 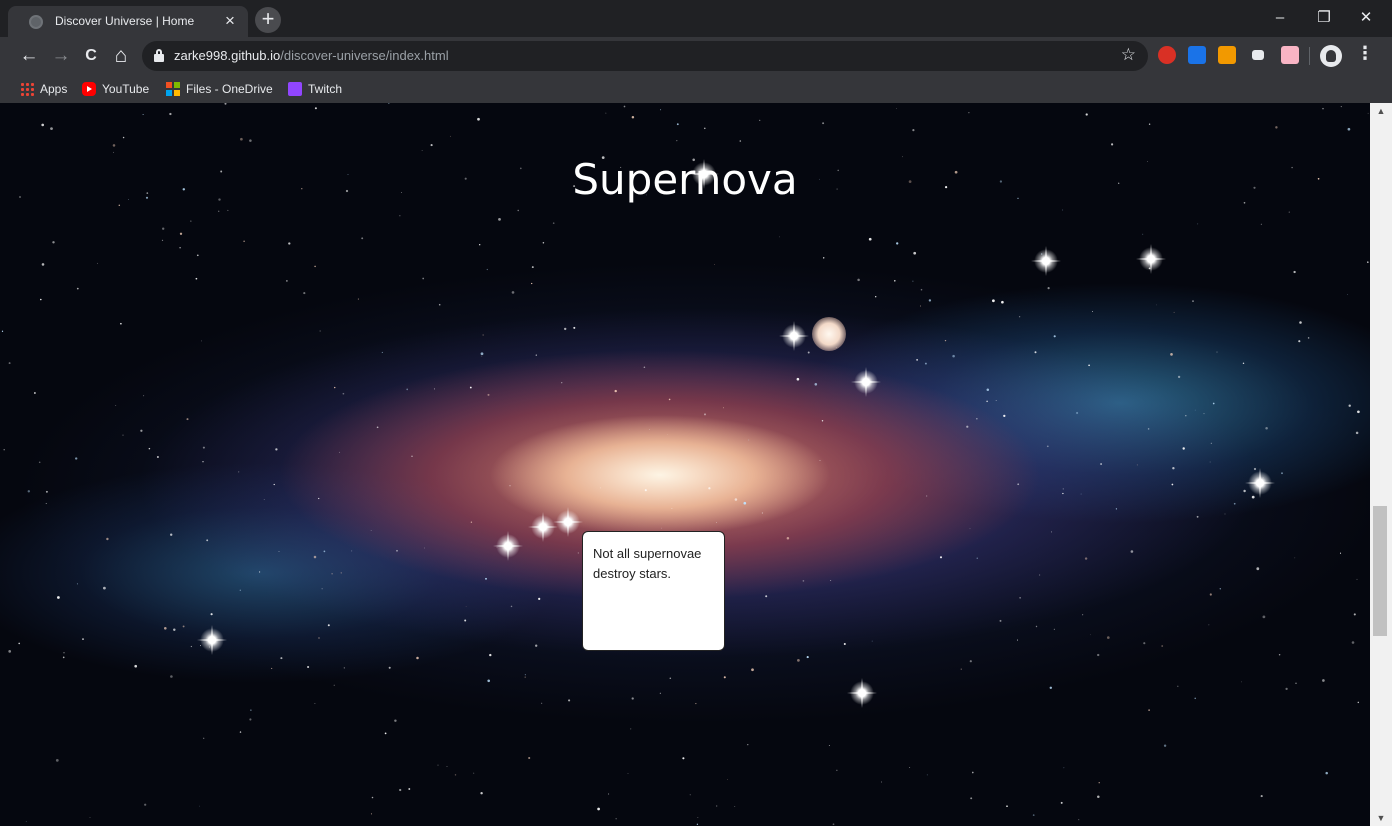 What do you see at coordinates (268, 20) in the screenshot?
I see `new-tab-button: +` at bounding box center [268, 20].